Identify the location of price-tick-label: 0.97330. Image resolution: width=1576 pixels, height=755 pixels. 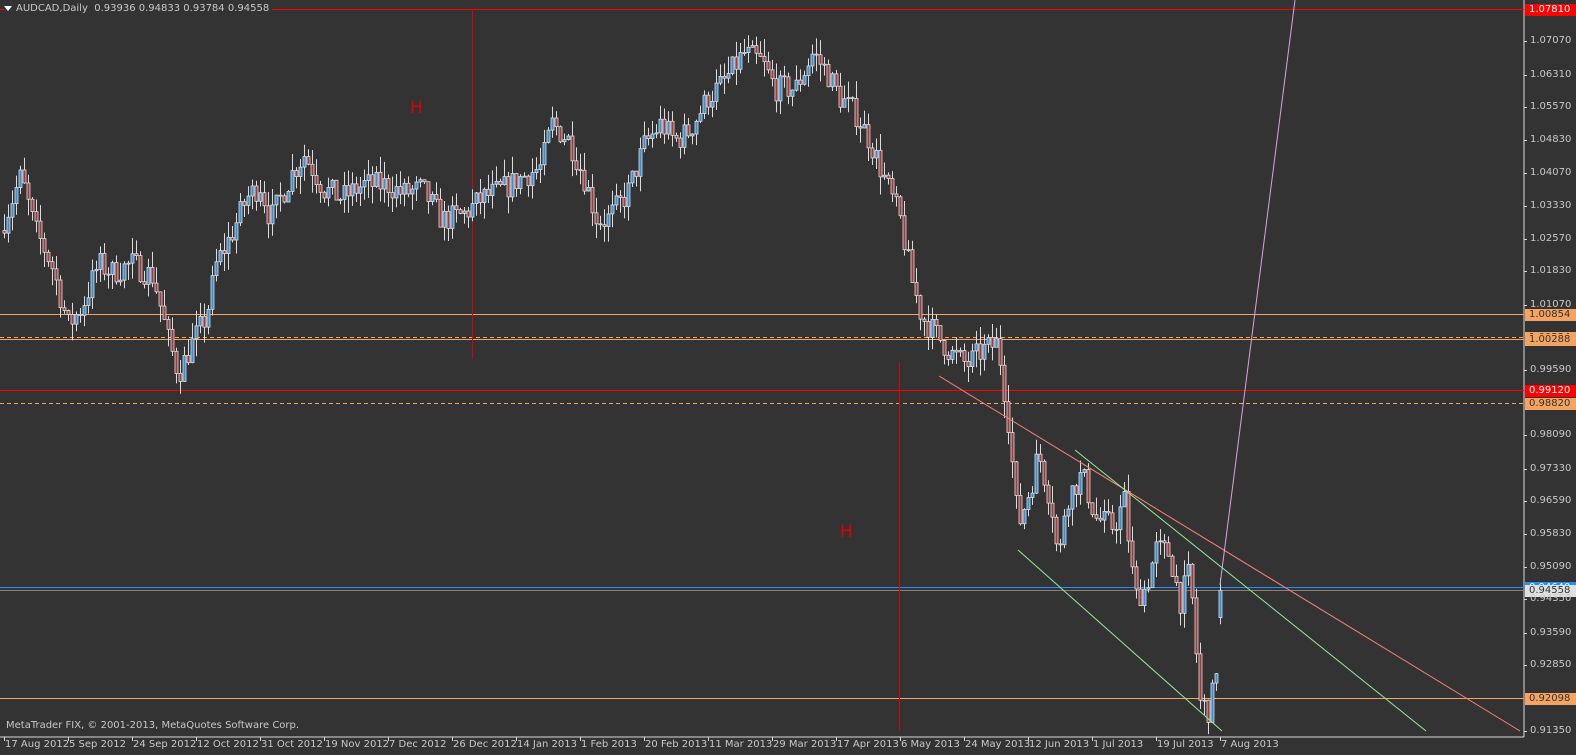
(1551, 468).